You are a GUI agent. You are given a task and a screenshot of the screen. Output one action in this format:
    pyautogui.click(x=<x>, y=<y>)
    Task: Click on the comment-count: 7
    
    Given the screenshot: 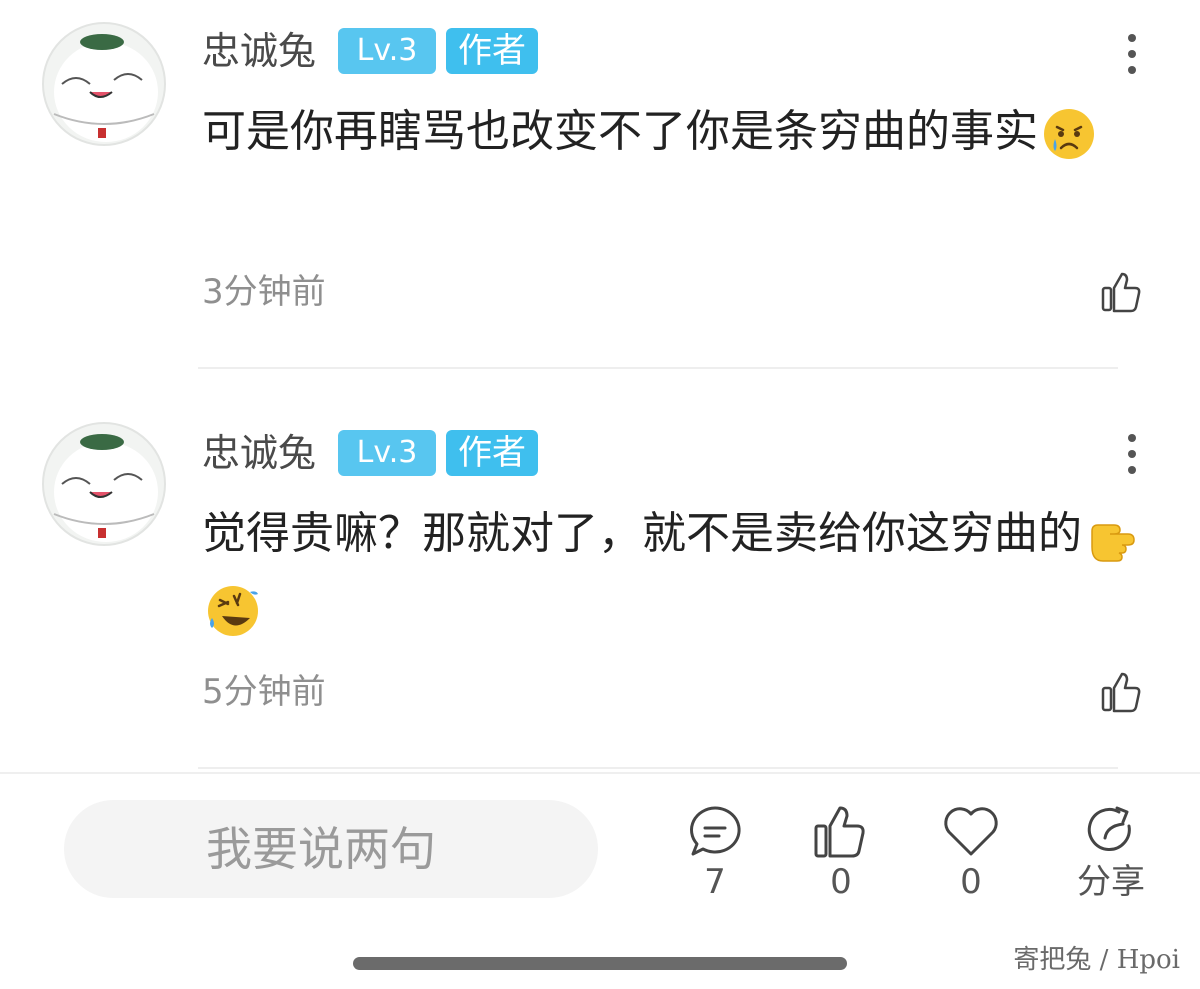 What is the action you would take?
    pyautogui.click(x=715, y=882)
    